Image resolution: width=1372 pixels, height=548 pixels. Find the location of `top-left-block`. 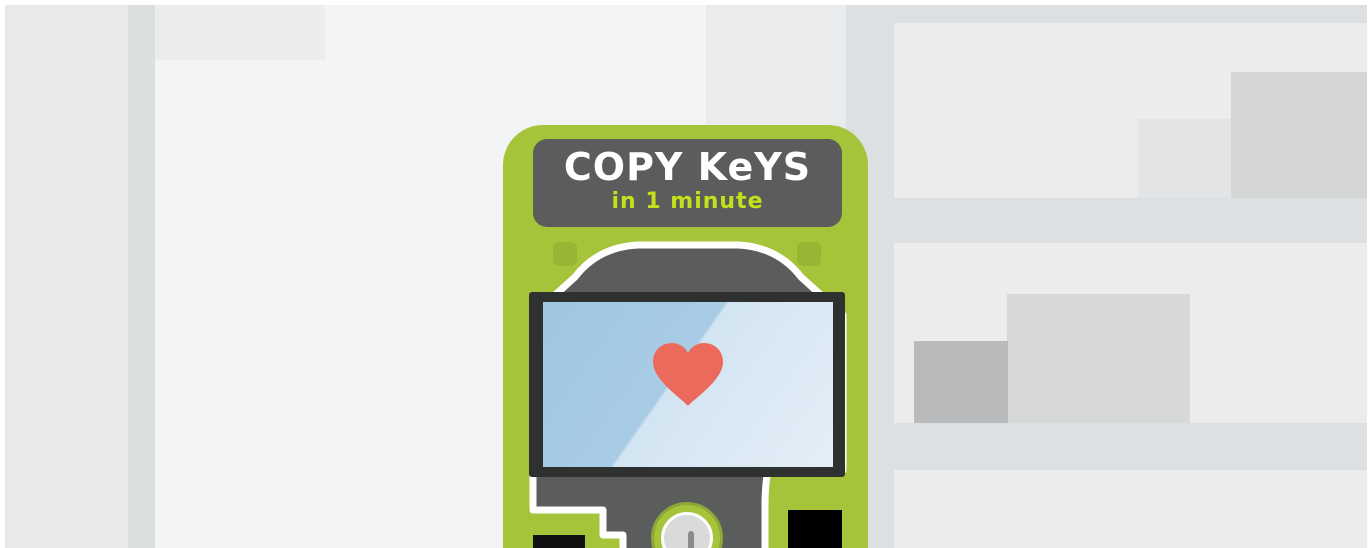

top-left-block is located at coordinates (240, 32).